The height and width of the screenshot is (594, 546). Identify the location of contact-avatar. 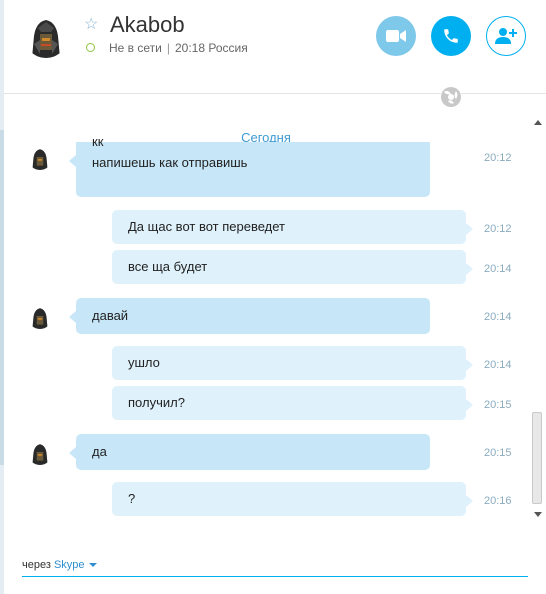
(46, 36).